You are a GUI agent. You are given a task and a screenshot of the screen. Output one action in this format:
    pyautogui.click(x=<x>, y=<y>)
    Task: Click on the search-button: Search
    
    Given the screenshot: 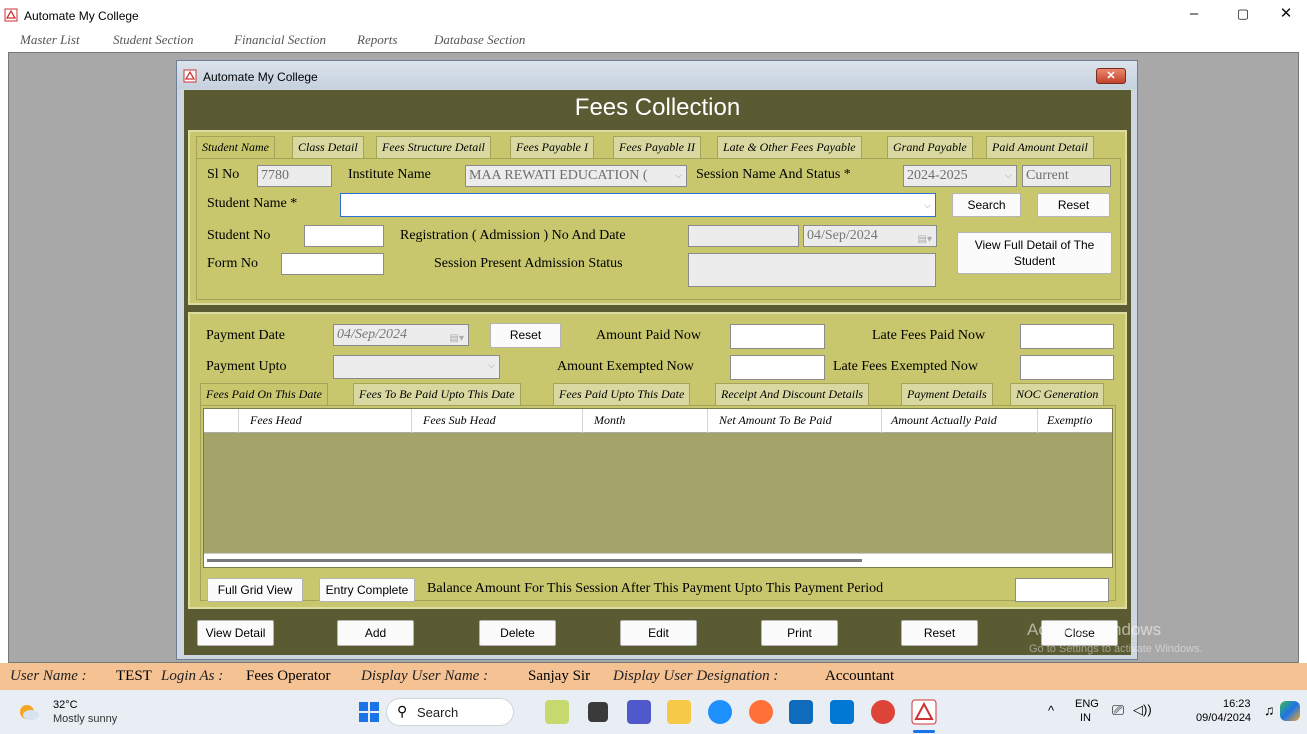 What is the action you would take?
    pyautogui.click(x=986, y=205)
    